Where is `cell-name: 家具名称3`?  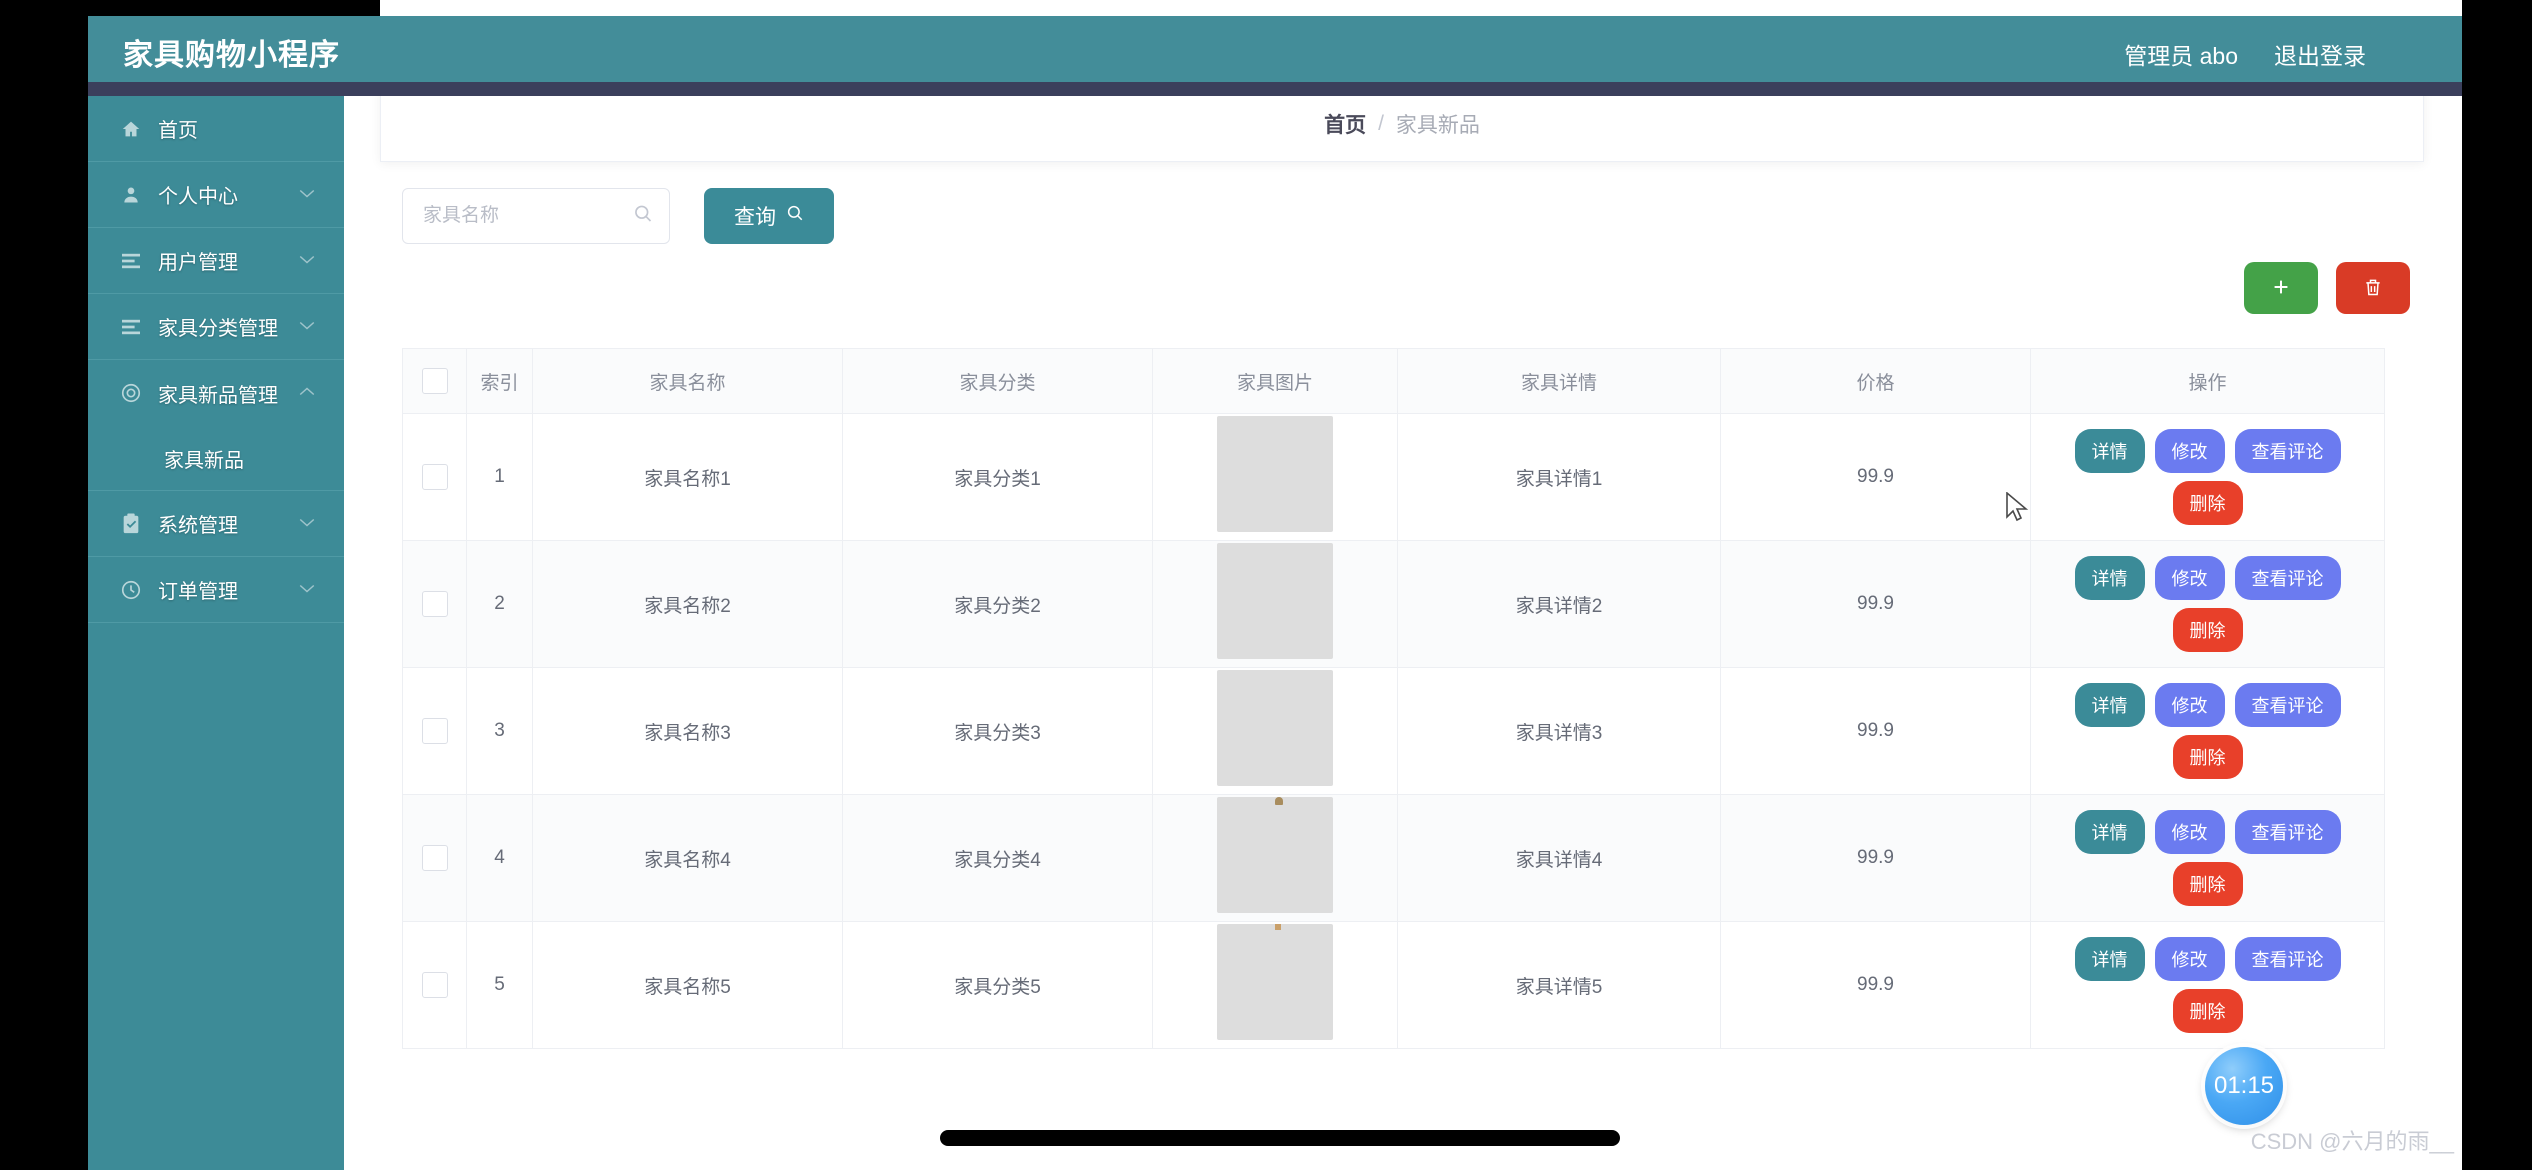
cell-name: 家具名称3 is located at coordinates (687, 731).